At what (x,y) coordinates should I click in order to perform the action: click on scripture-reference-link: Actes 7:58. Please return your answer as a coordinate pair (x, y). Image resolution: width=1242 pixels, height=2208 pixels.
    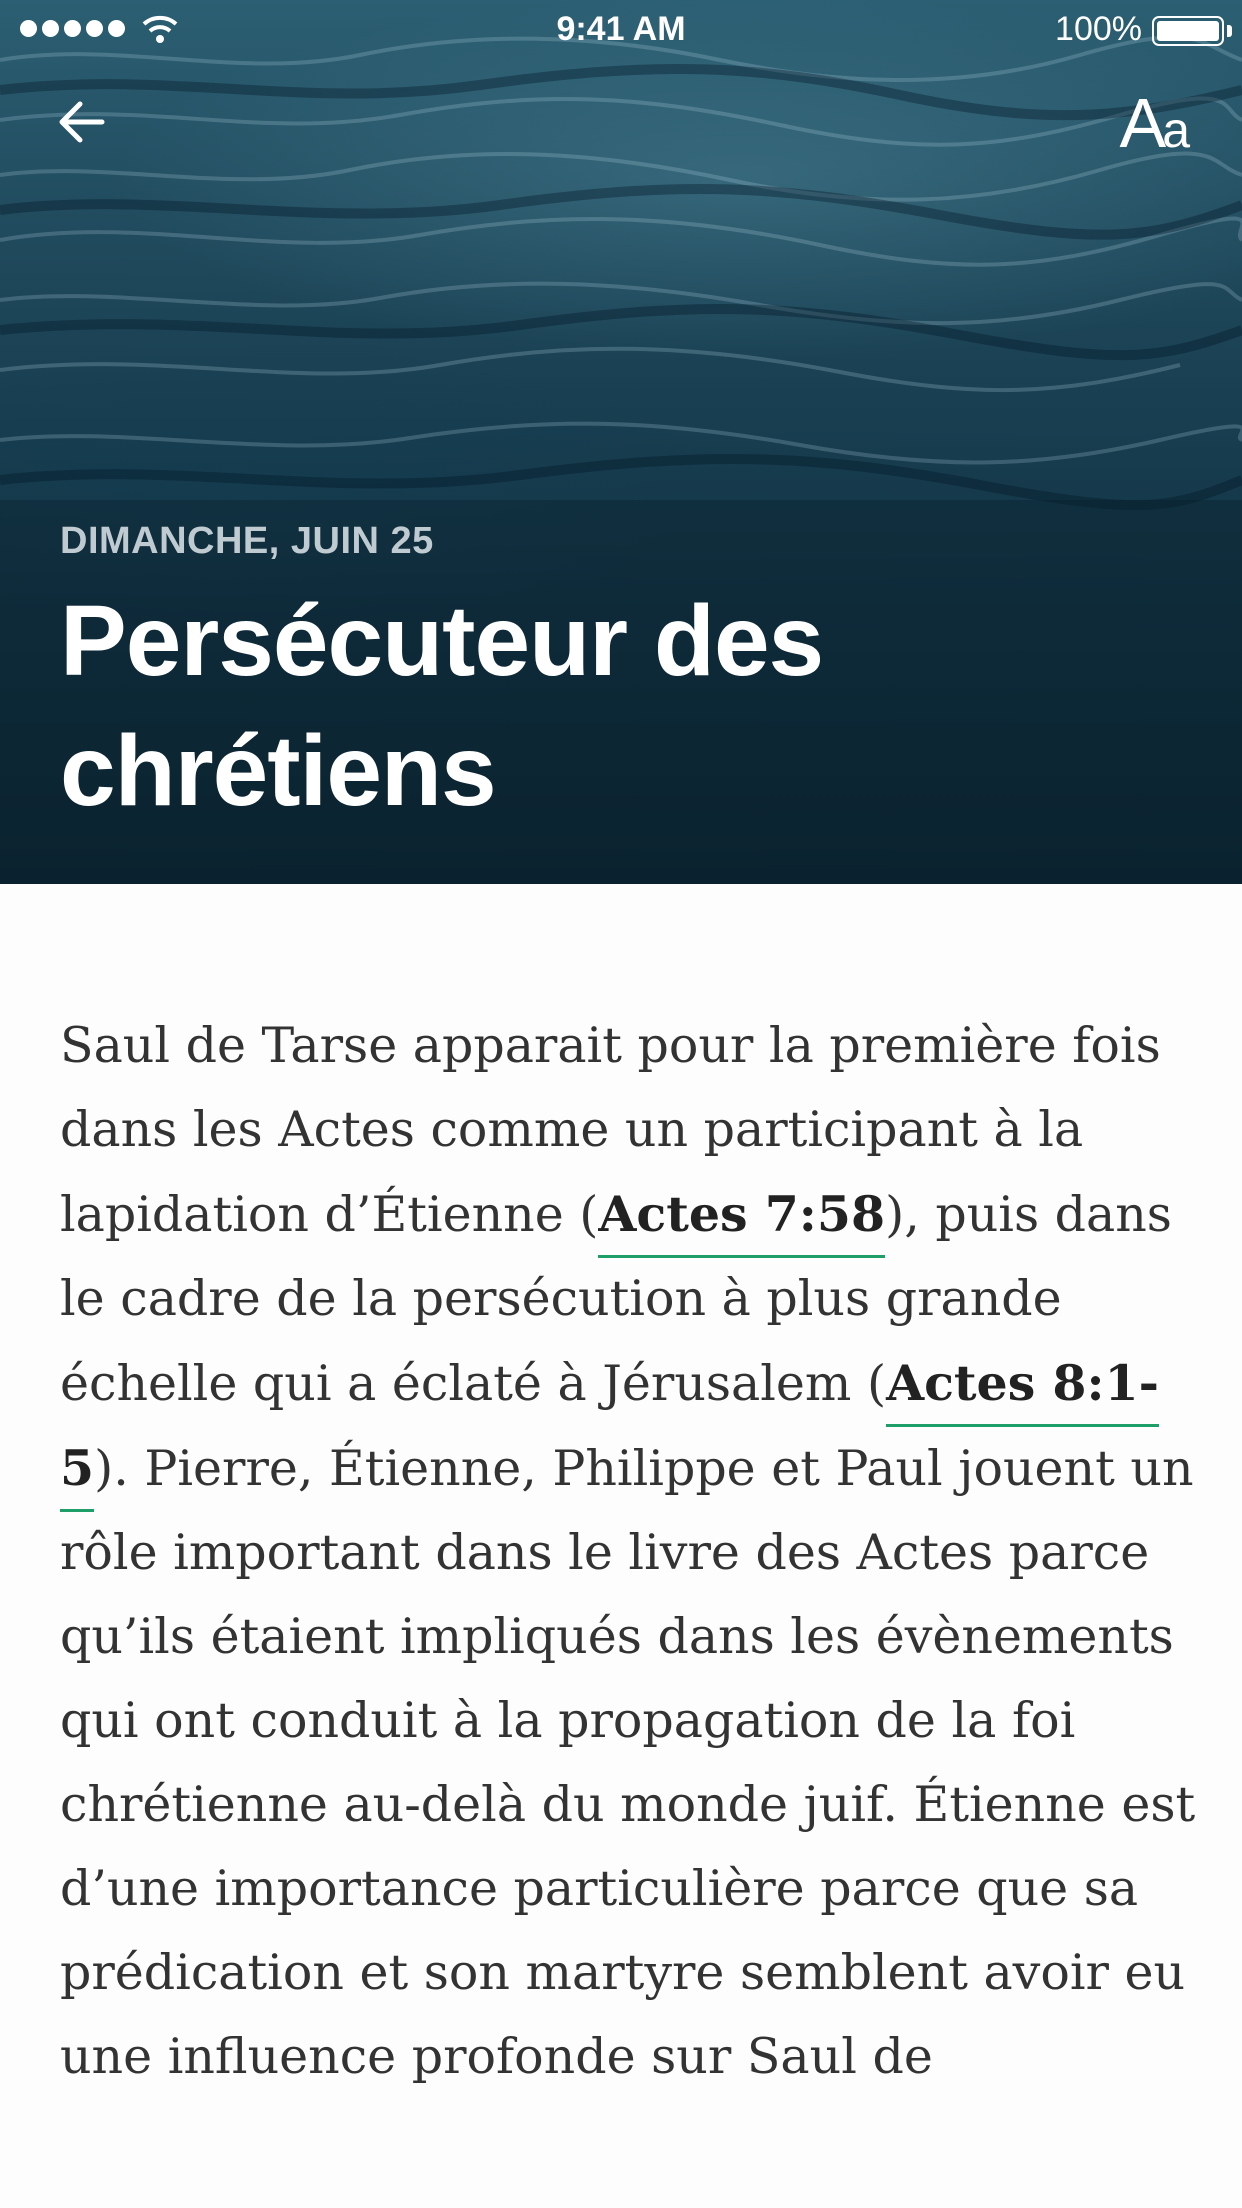
    Looking at the image, I should click on (742, 1221).